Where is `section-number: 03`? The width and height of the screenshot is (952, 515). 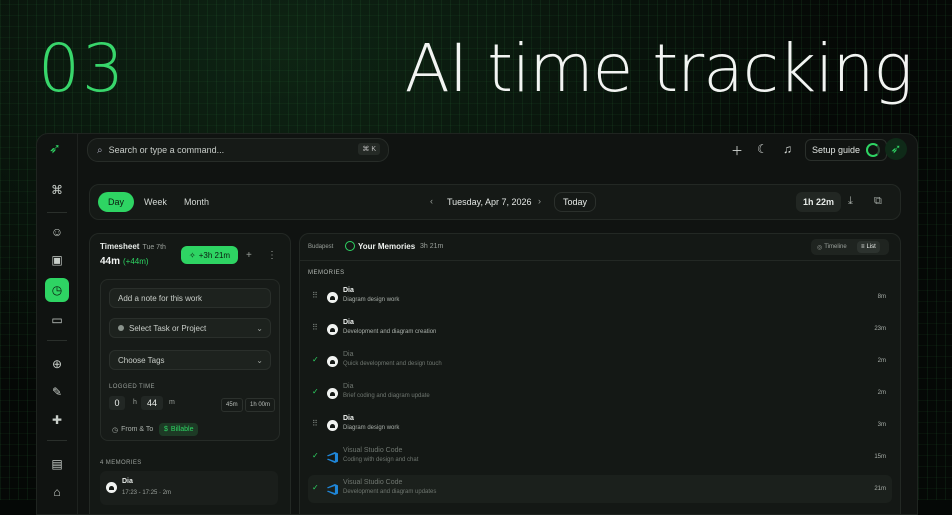 section-number: 03 is located at coordinates (82, 68).